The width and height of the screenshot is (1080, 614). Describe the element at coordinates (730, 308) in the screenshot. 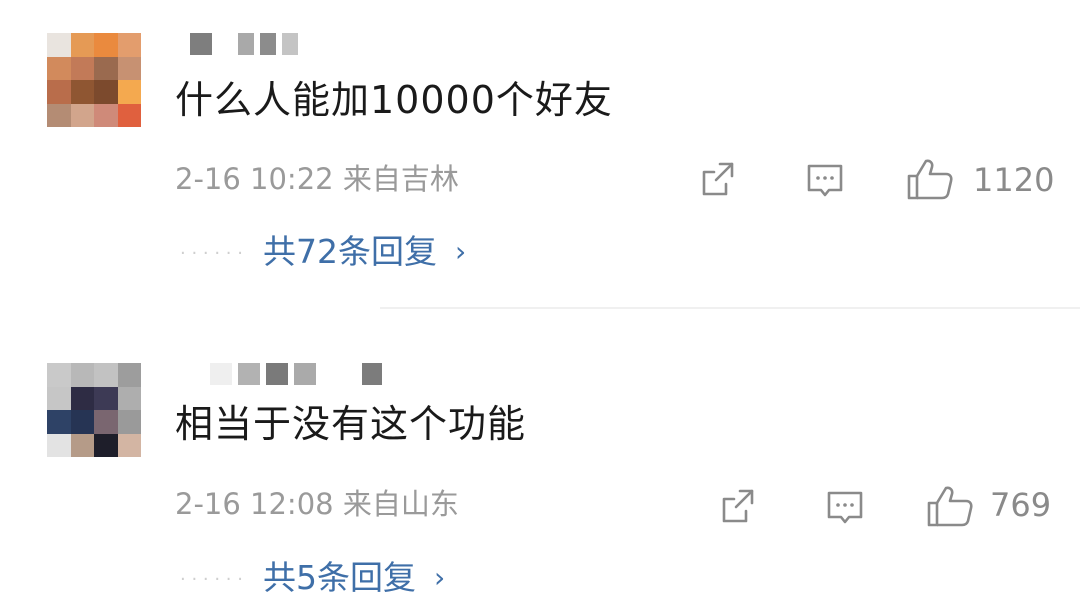

I see `divider` at that location.